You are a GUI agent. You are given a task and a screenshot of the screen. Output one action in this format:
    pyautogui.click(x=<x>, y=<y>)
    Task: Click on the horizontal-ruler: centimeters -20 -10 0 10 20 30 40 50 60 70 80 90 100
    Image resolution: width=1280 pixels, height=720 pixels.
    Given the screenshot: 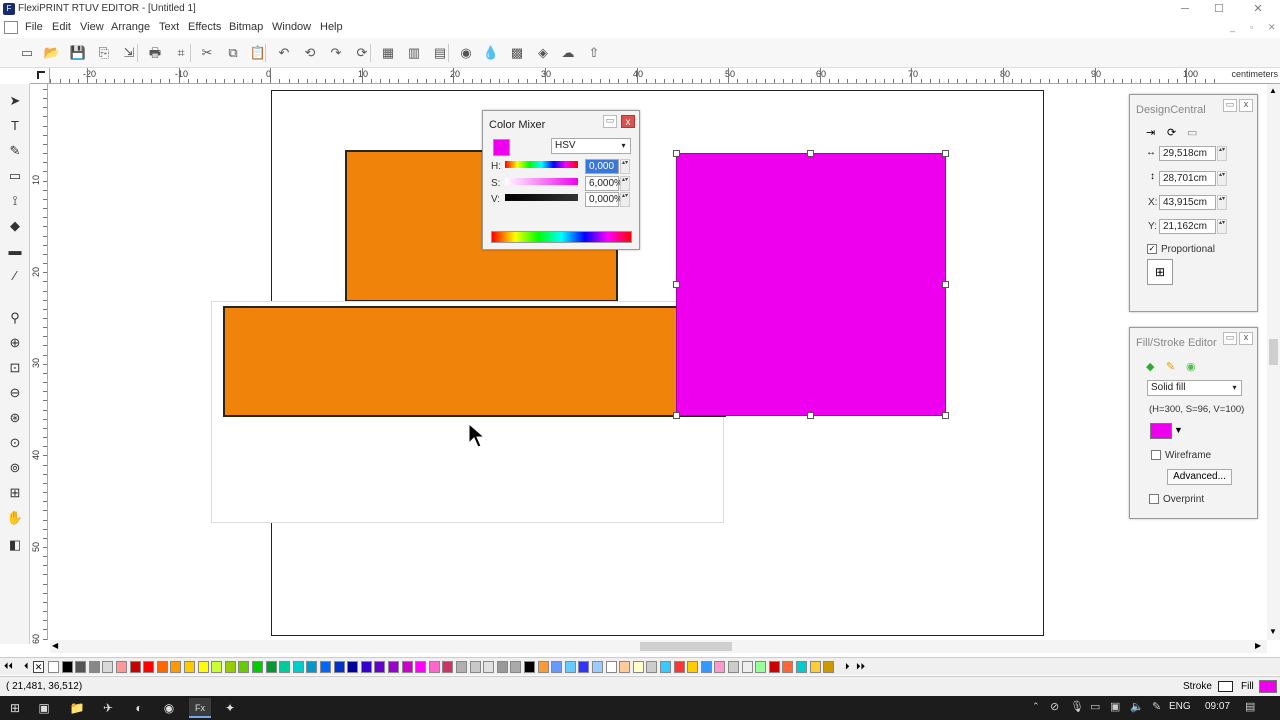 What is the action you would take?
    pyautogui.click(x=665, y=76)
    